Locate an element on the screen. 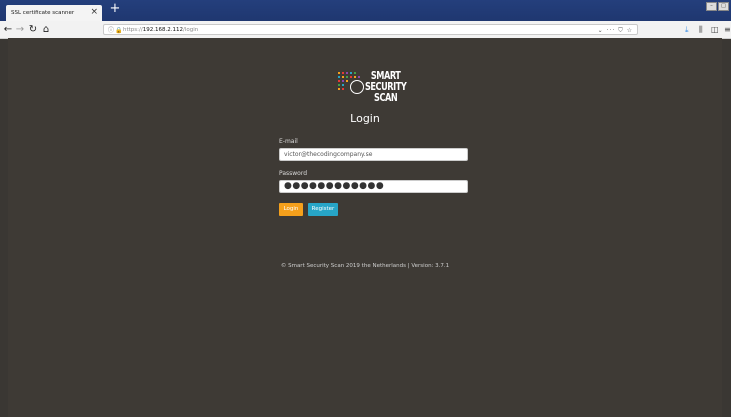  tab-title: SSL certificate scanner is located at coordinates (43, 13).